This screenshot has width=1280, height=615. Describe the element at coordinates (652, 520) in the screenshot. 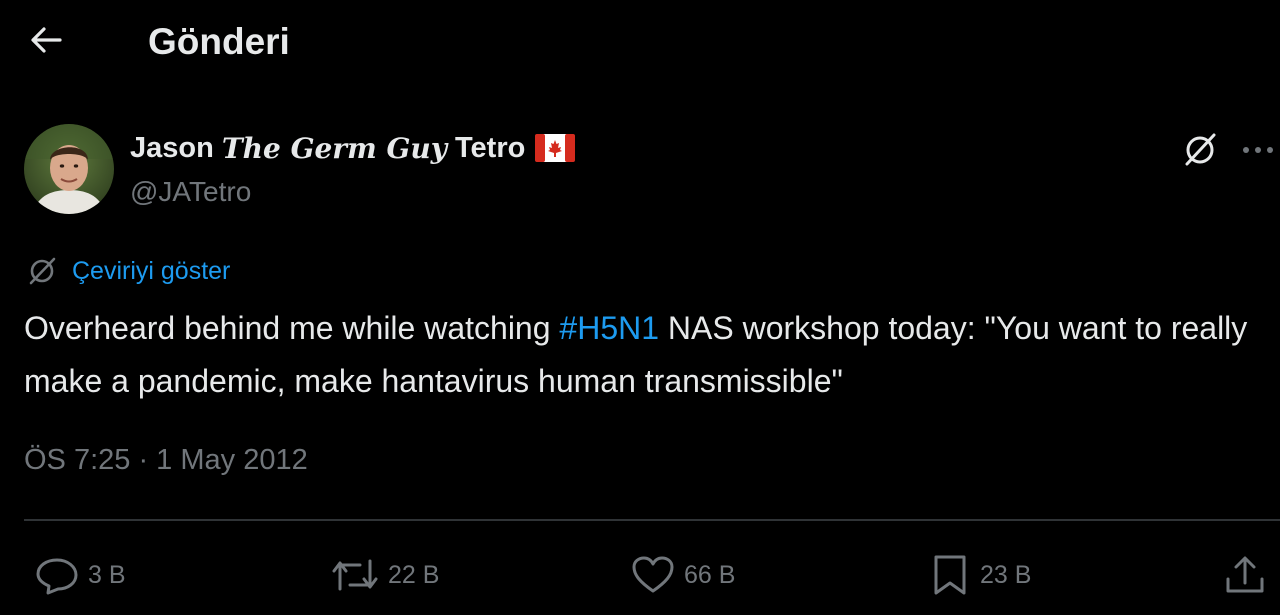

I see `divider` at that location.